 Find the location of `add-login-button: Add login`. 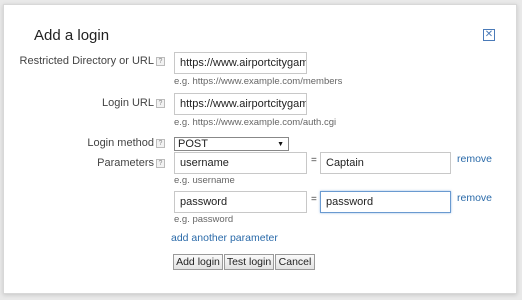

add-login-button: Add login is located at coordinates (198, 262).